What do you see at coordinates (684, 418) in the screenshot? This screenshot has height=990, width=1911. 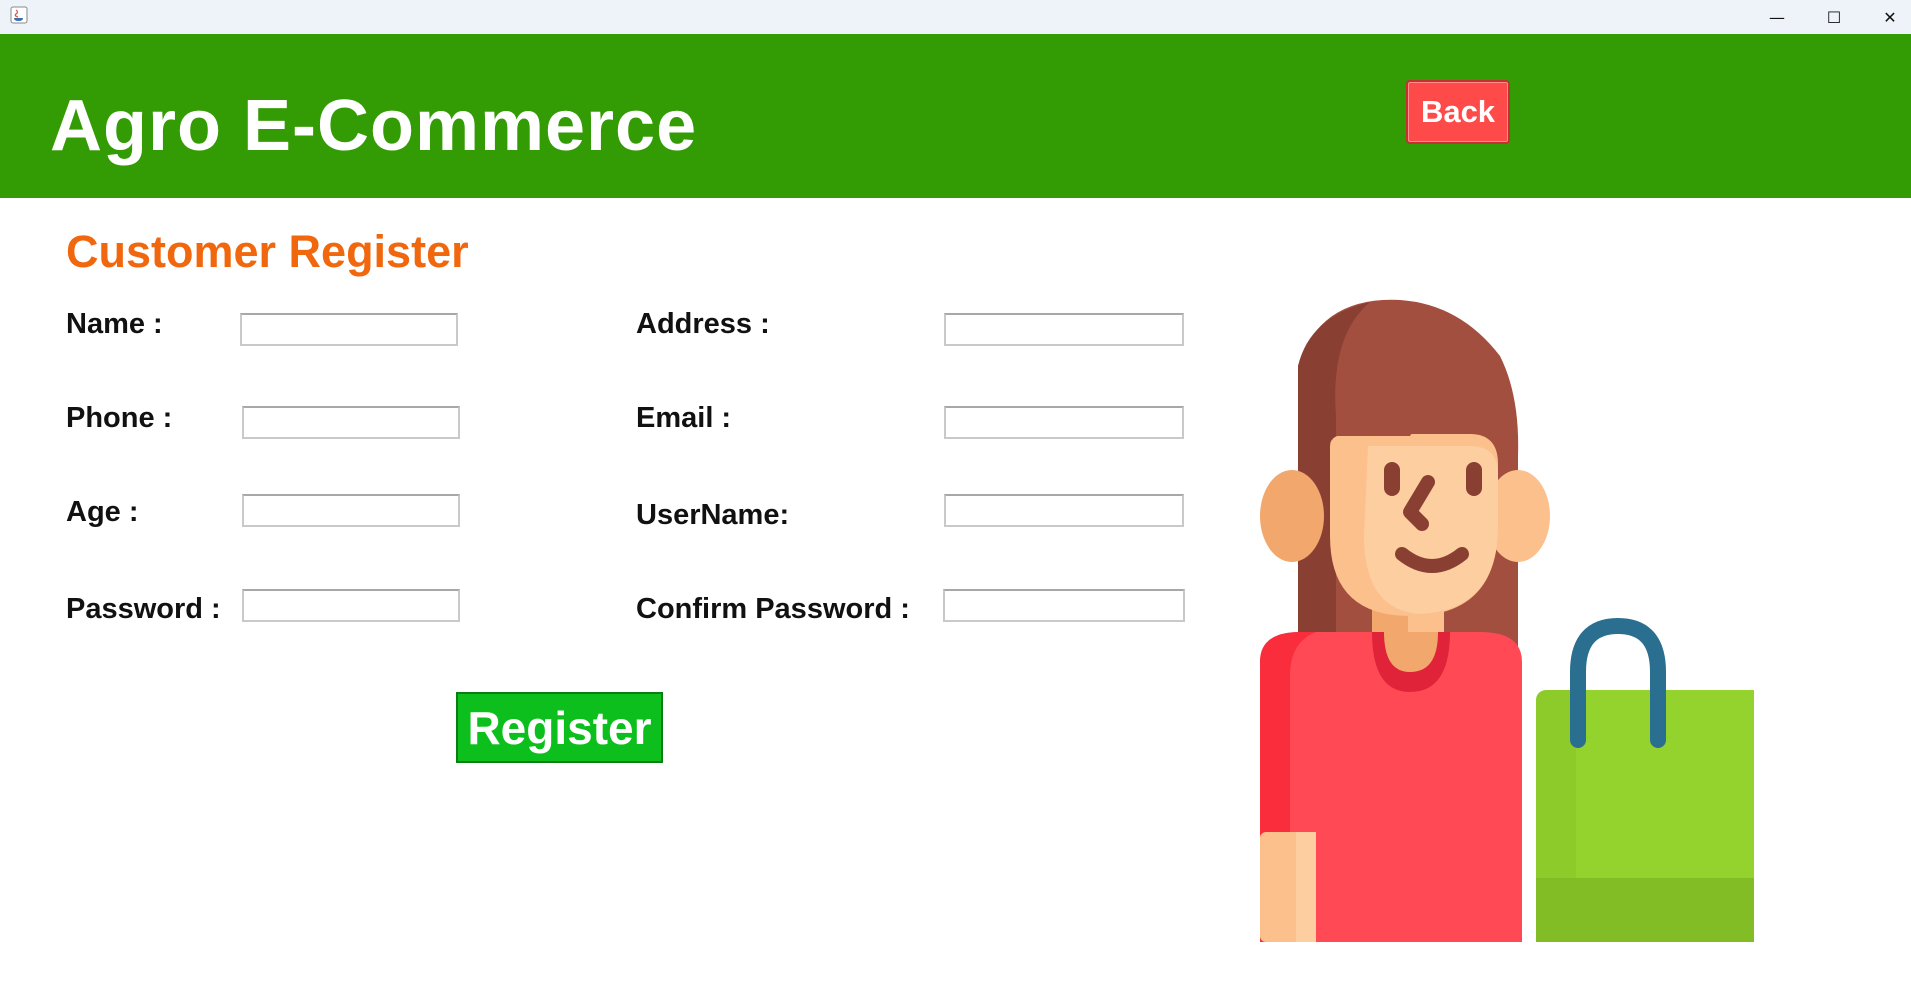 I see `email-label: Email :` at bounding box center [684, 418].